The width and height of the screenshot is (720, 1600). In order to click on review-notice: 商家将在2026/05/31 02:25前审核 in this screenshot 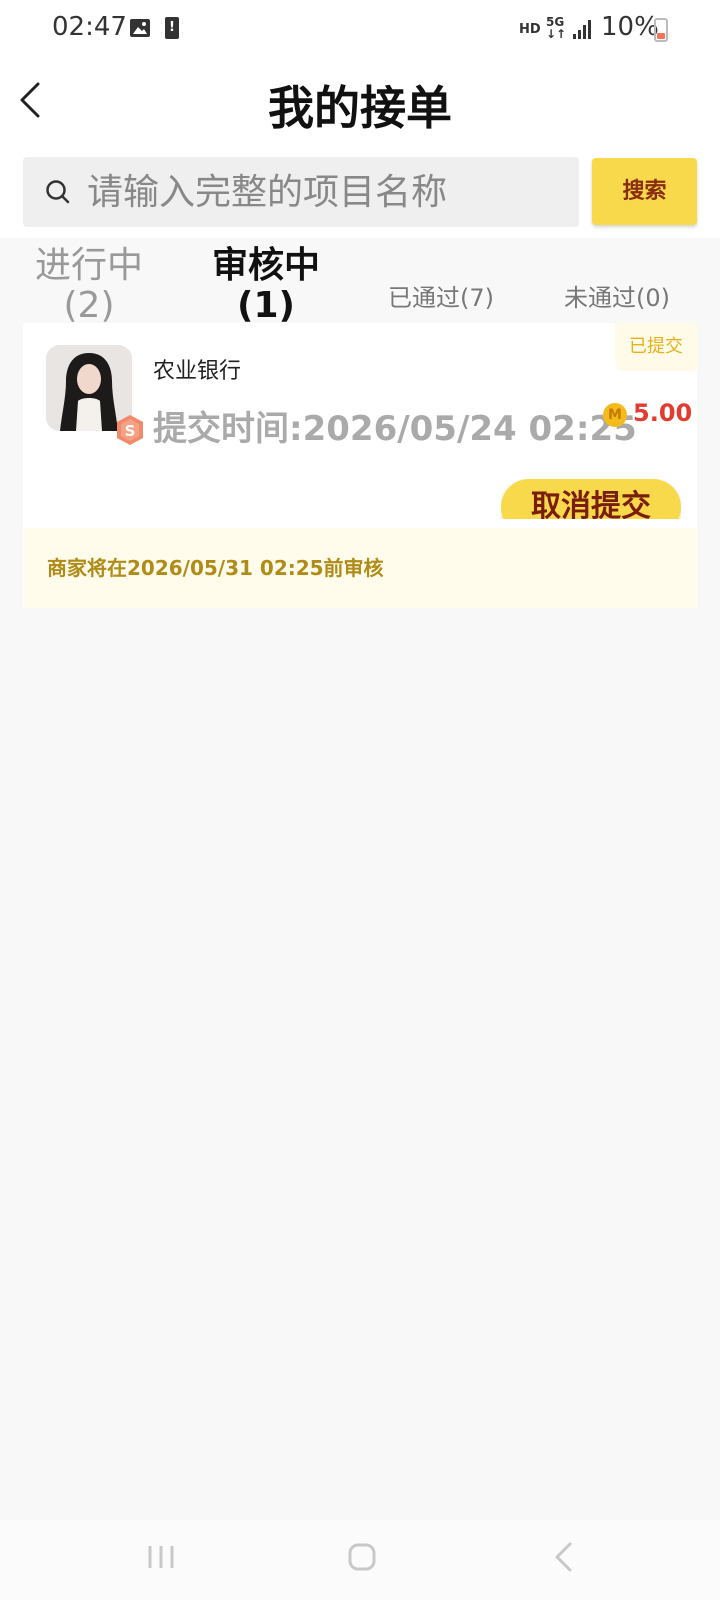, I will do `click(360, 568)`.